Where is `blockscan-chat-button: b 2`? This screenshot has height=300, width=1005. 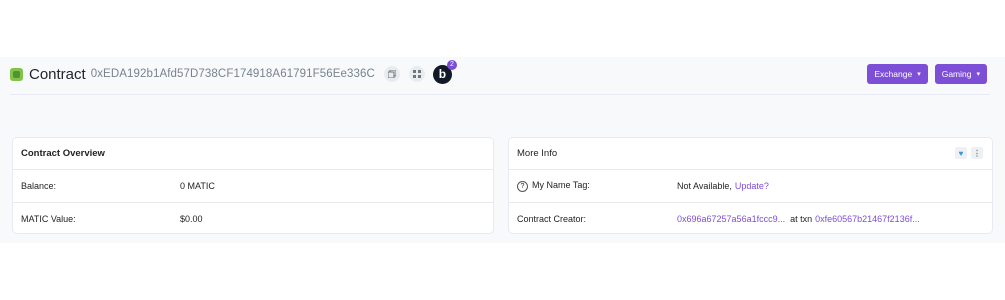
blockscan-chat-button: b 2 is located at coordinates (444, 71).